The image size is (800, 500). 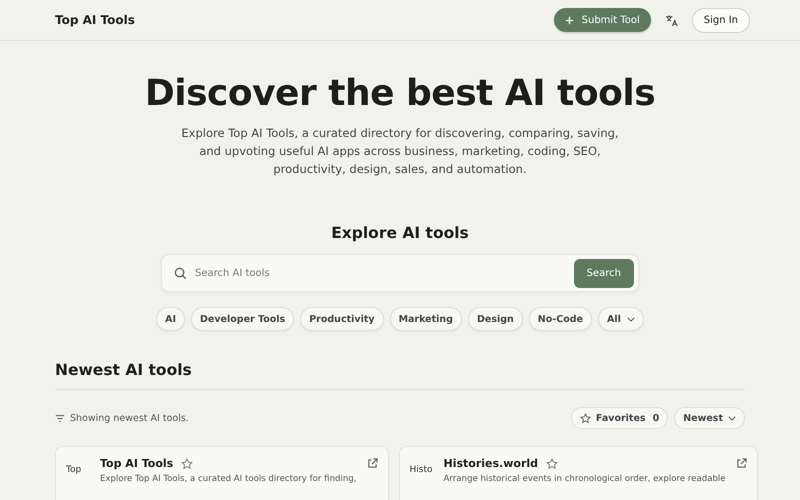 I want to click on sign-in-button: Sign In, so click(x=721, y=20).